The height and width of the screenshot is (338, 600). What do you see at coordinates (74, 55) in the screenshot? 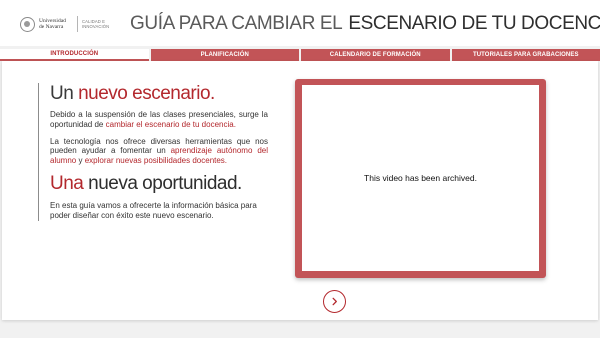
I see `tab-introduccion: INTRODUCCIÓN` at bounding box center [74, 55].